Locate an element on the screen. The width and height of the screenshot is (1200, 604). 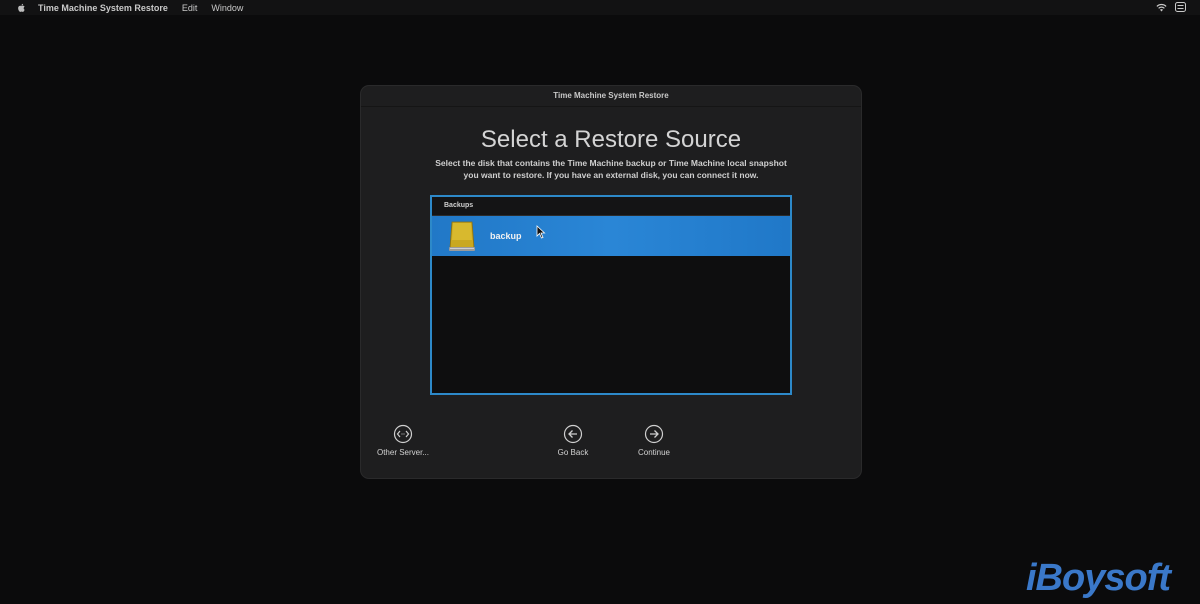
mouse-pointer-icon is located at coordinates (541, 232).